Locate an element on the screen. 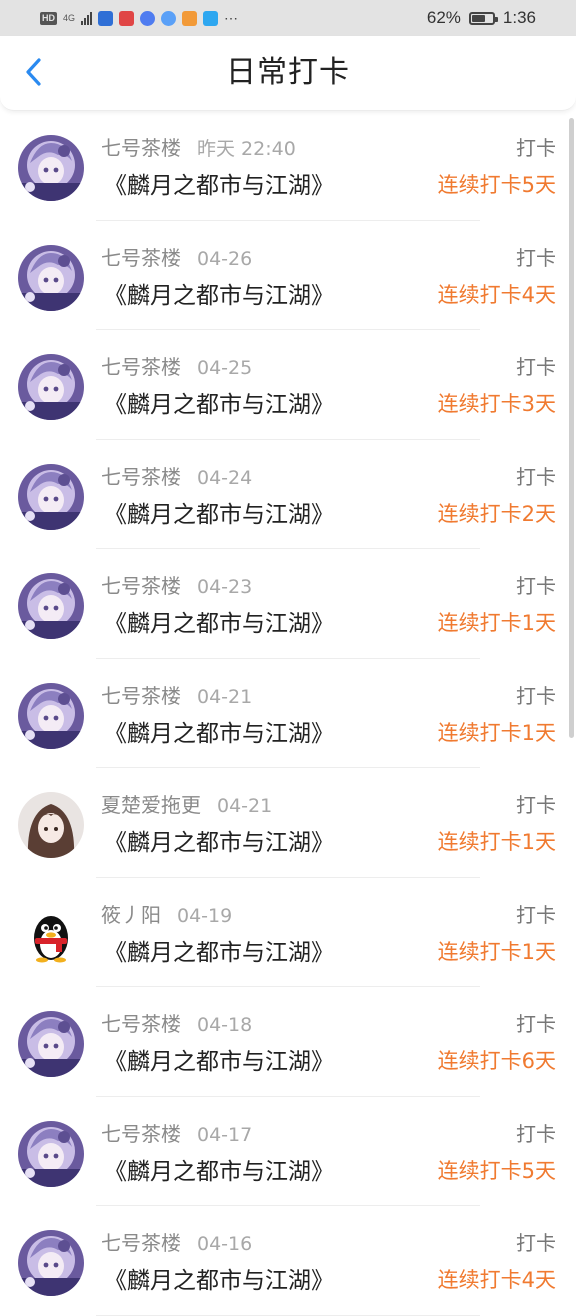 The height and width of the screenshot is (1316, 576). checkin-row: 七号茶楼 04-24 《麟月之都市与江湖》 打卡 连续打卡2天 is located at coordinates (288, 494).